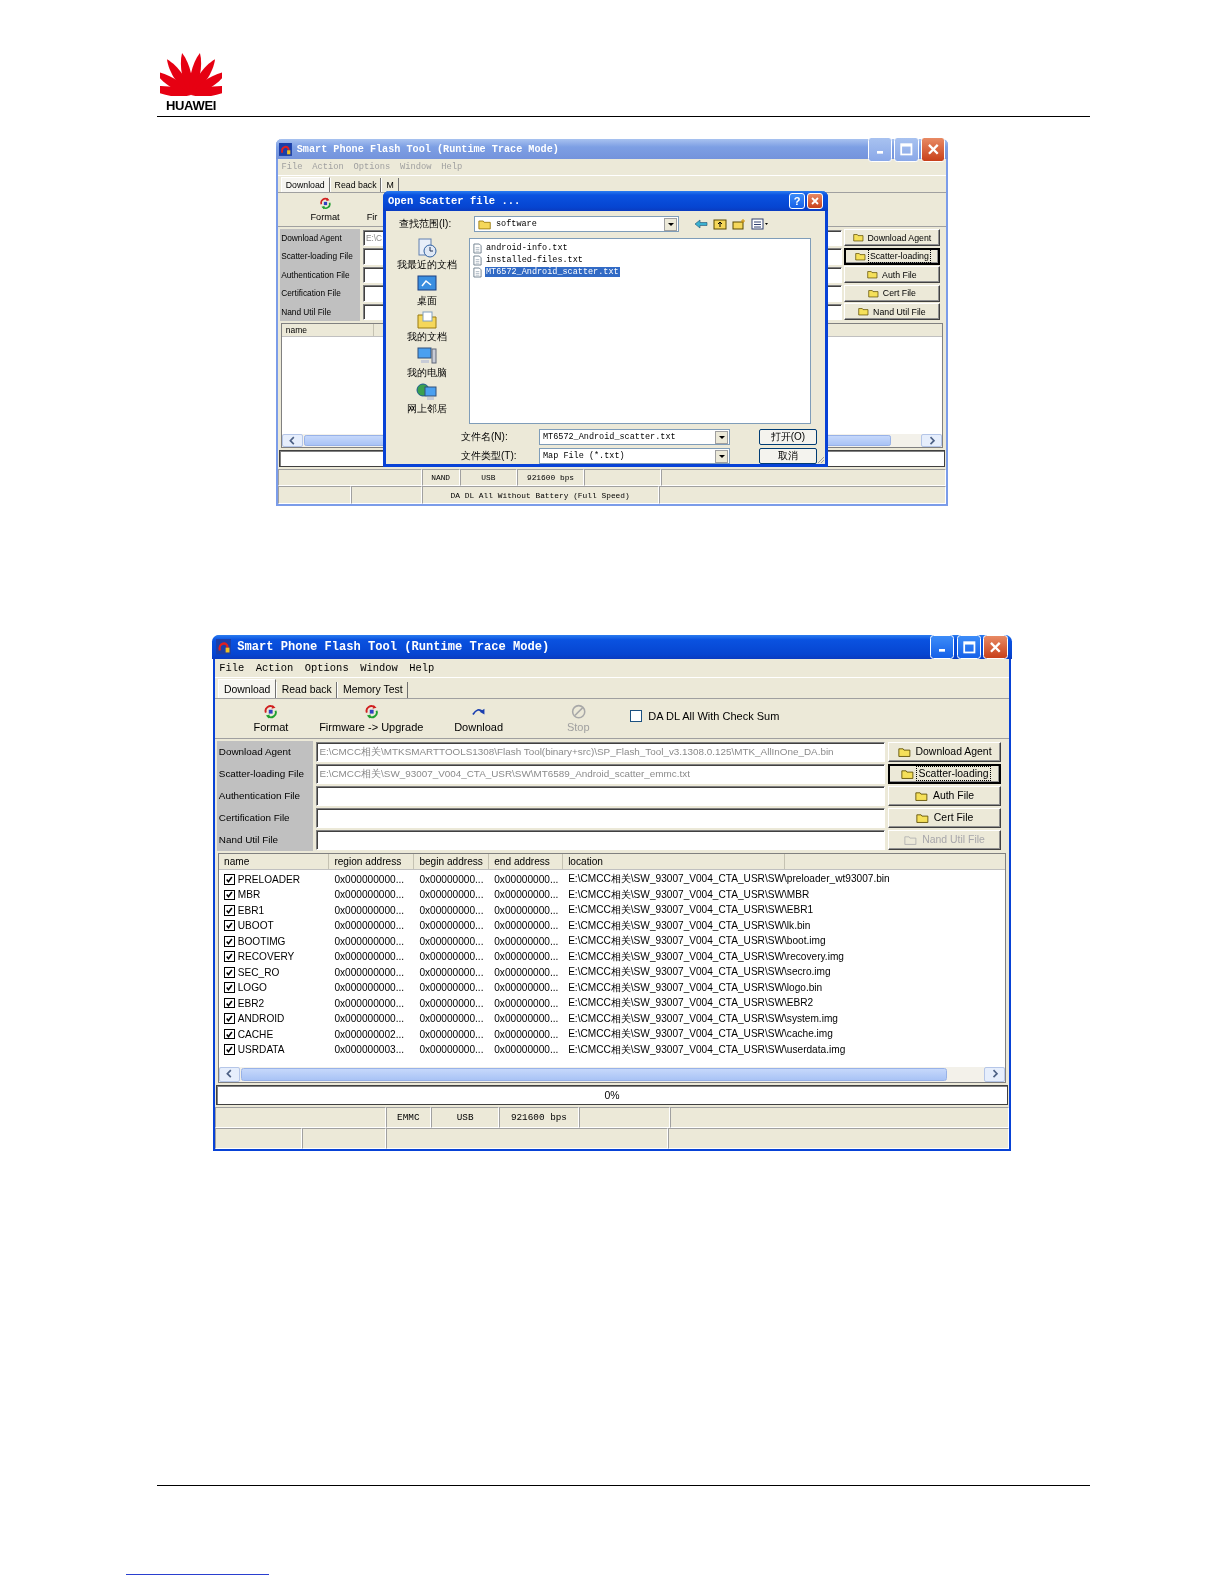 The width and height of the screenshot is (1225, 1585). I want to click on format-button: Format, so click(271, 718).